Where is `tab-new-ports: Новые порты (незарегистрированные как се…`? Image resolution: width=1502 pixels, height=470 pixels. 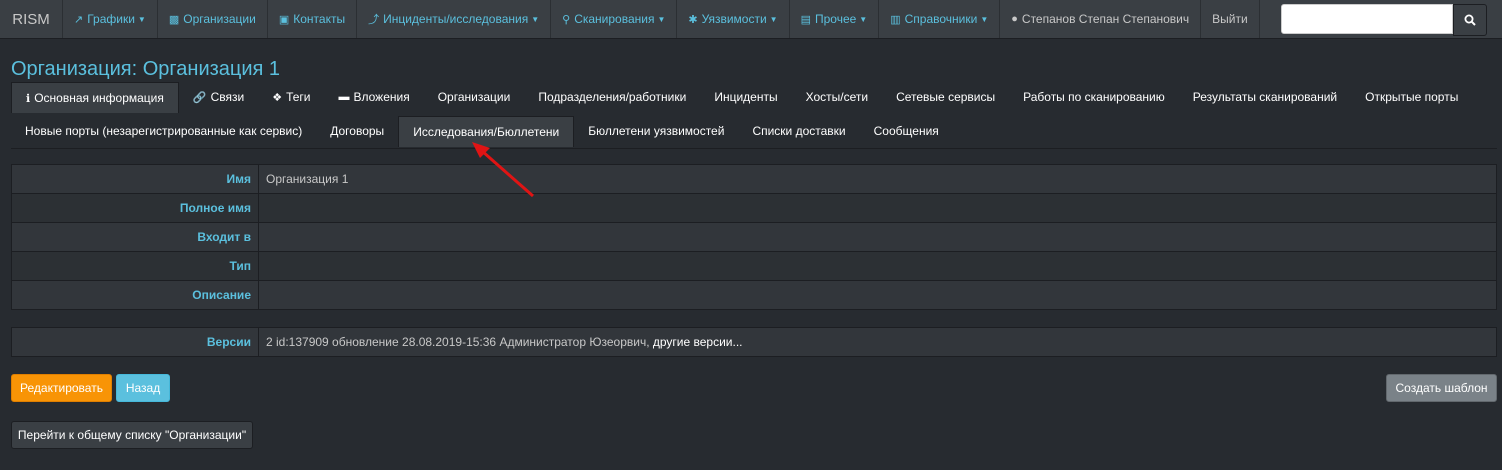
tab-new-ports: Новые порты (незарегистрированные как се… is located at coordinates (163, 131).